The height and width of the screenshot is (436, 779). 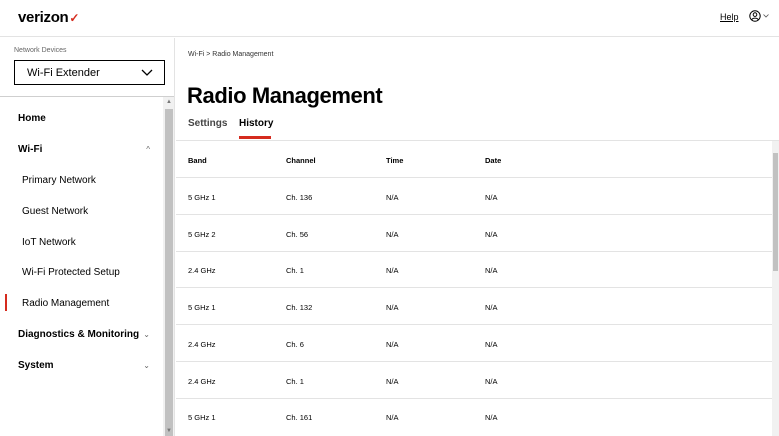 What do you see at coordinates (30, 149) in the screenshot?
I see `sidebar-item-label: Wi-Fi` at bounding box center [30, 149].